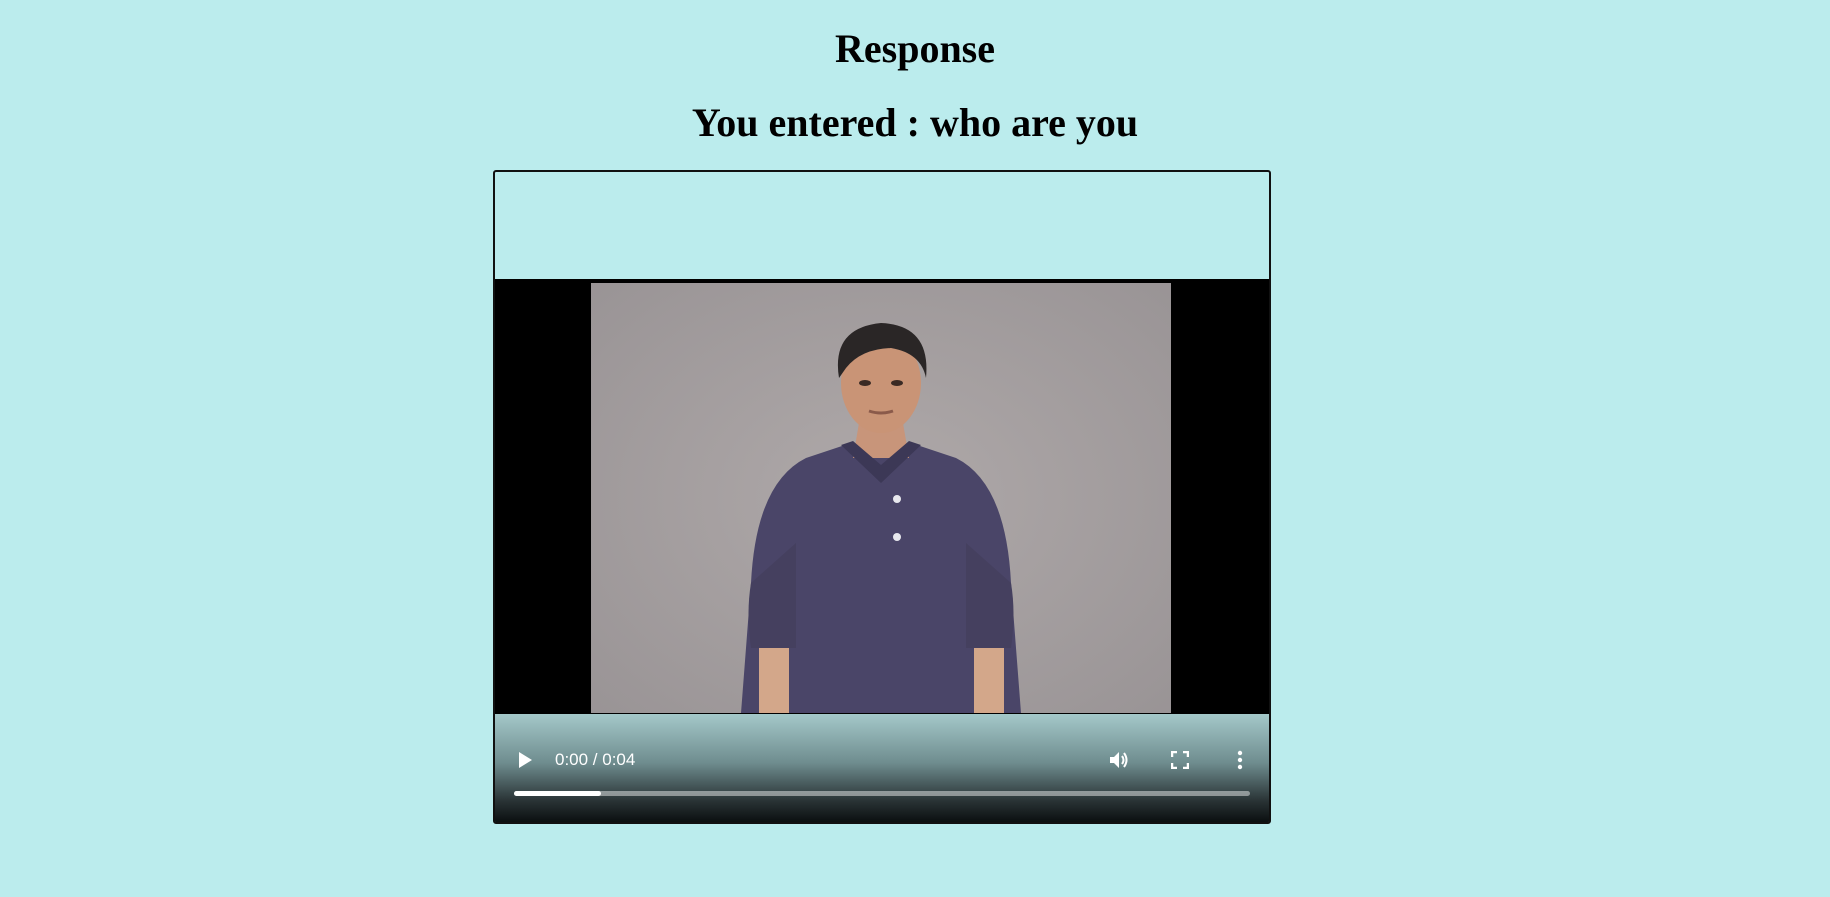 The width and height of the screenshot is (1830, 897). I want to click on page-title: Response, so click(915, 48).